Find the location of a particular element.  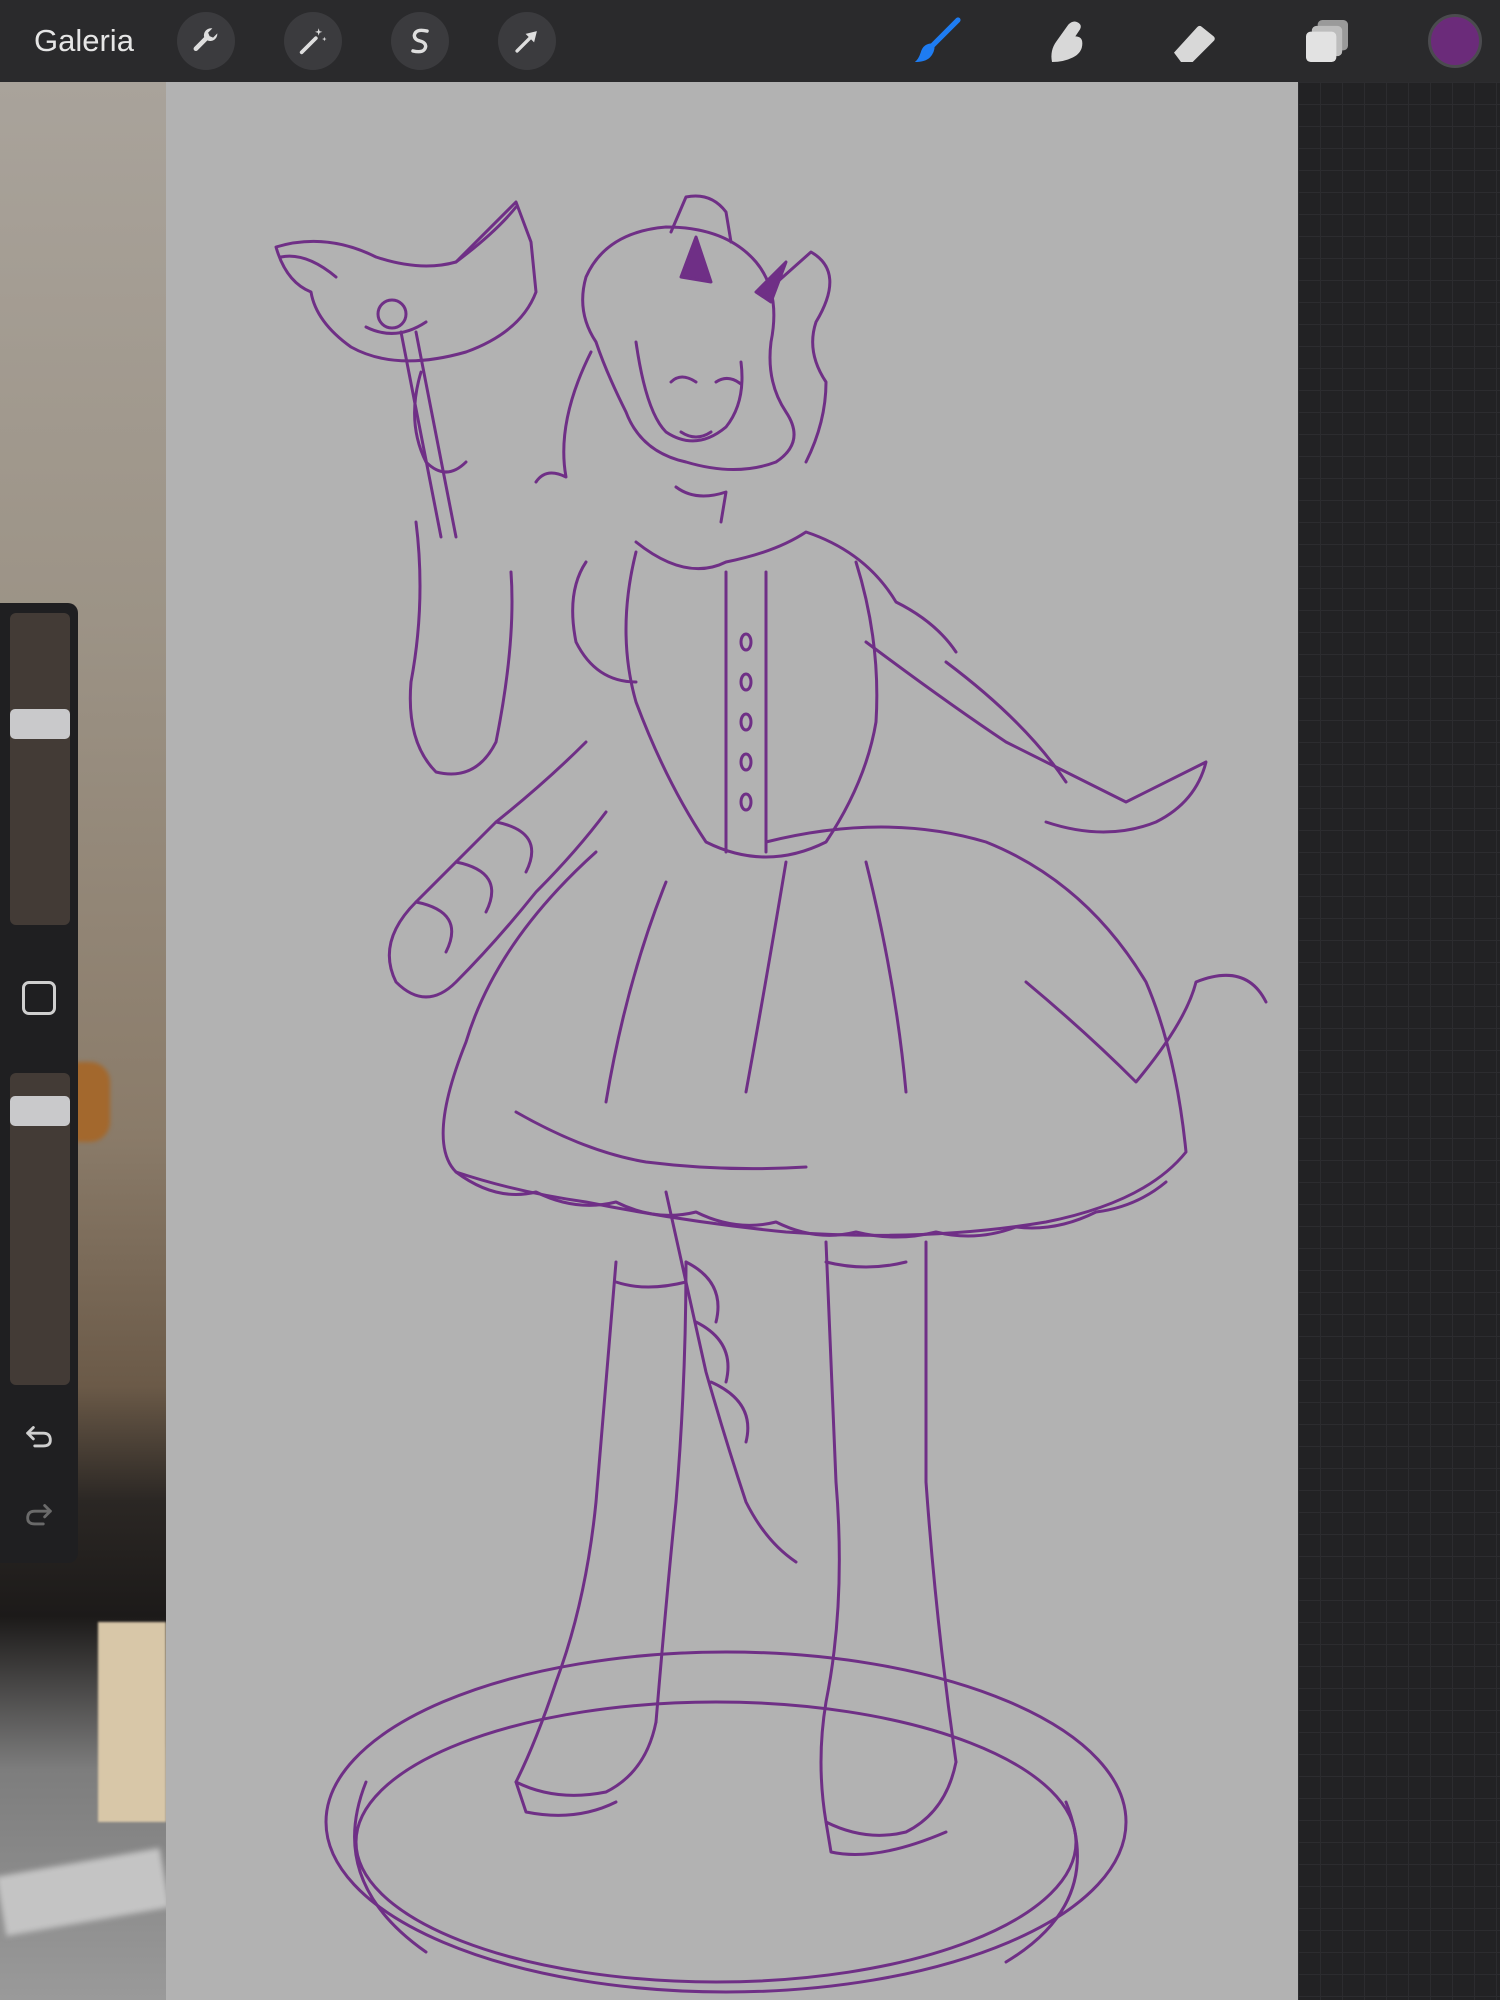

wrench-icon is located at coordinates (205, 40).